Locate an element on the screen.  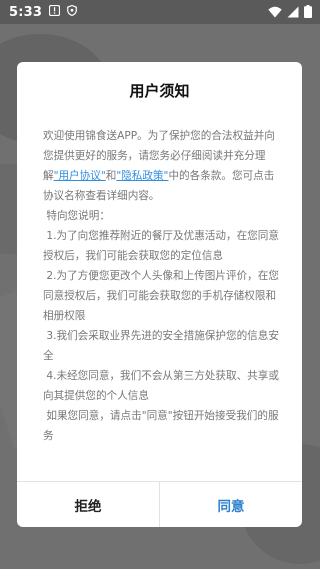
battery-icon is located at coordinates (308, 13).